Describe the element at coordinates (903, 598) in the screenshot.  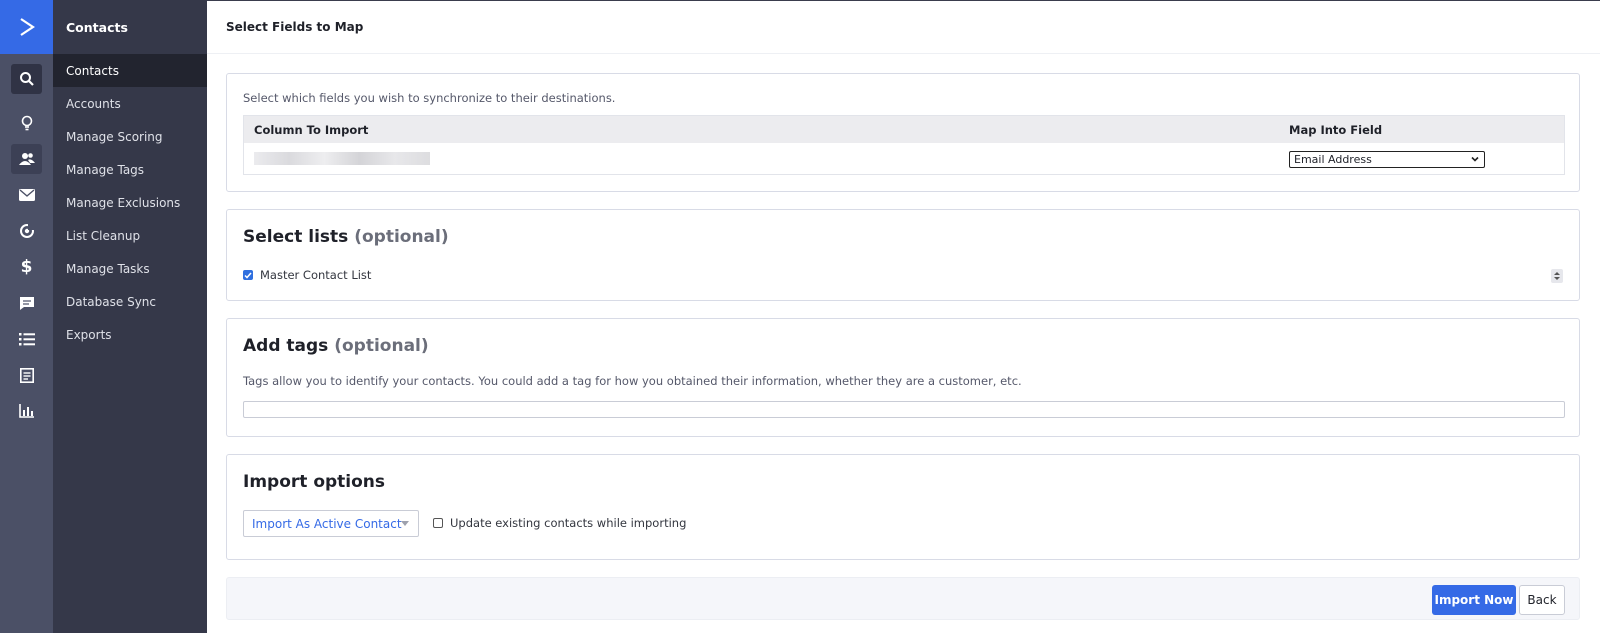
I see `action-footer: Import Now Back` at that location.